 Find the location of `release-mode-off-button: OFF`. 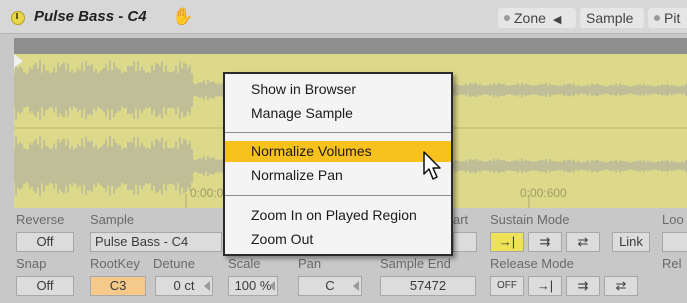

release-mode-off-button: OFF is located at coordinates (507, 286).